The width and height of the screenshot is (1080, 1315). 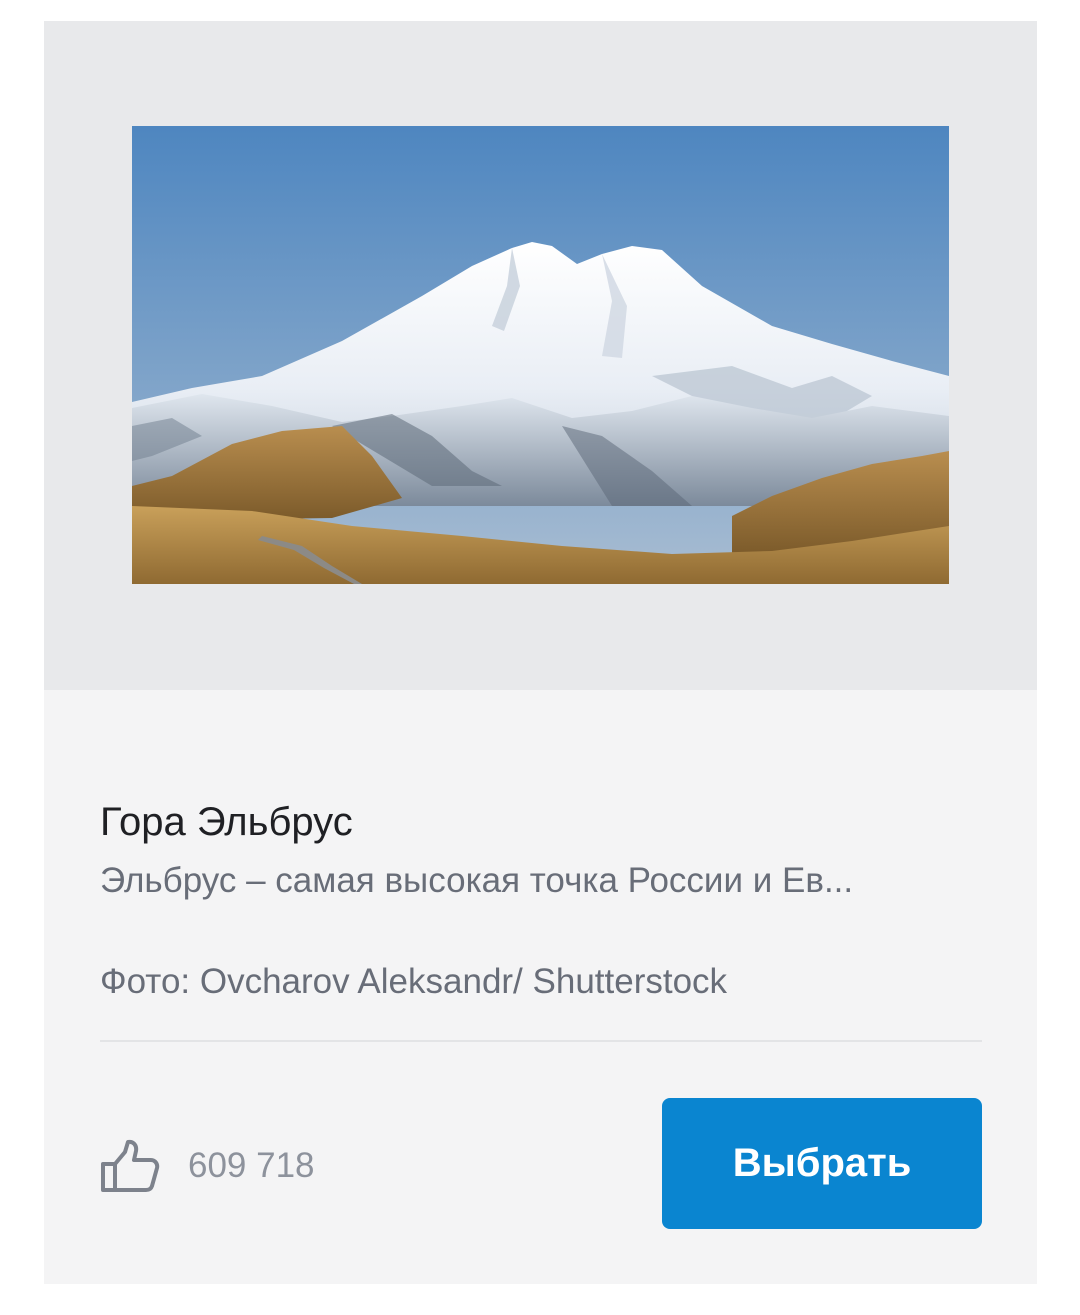 What do you see at coordinates (822, 1163) in the screenshot?
I see `choose-button: Выбрать` at bounding box center [822, 1163].